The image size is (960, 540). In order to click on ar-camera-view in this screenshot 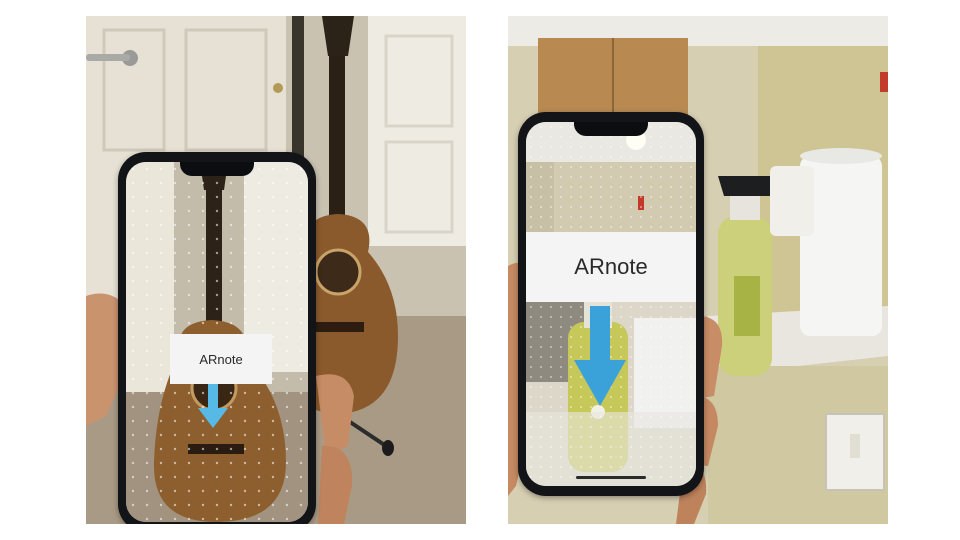, I will do `click(611, 304)`.